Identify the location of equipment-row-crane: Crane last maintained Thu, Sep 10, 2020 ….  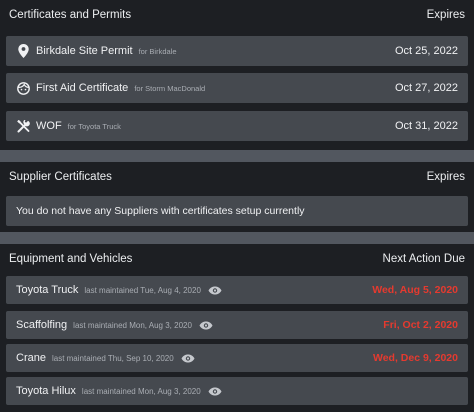
(237, 358).